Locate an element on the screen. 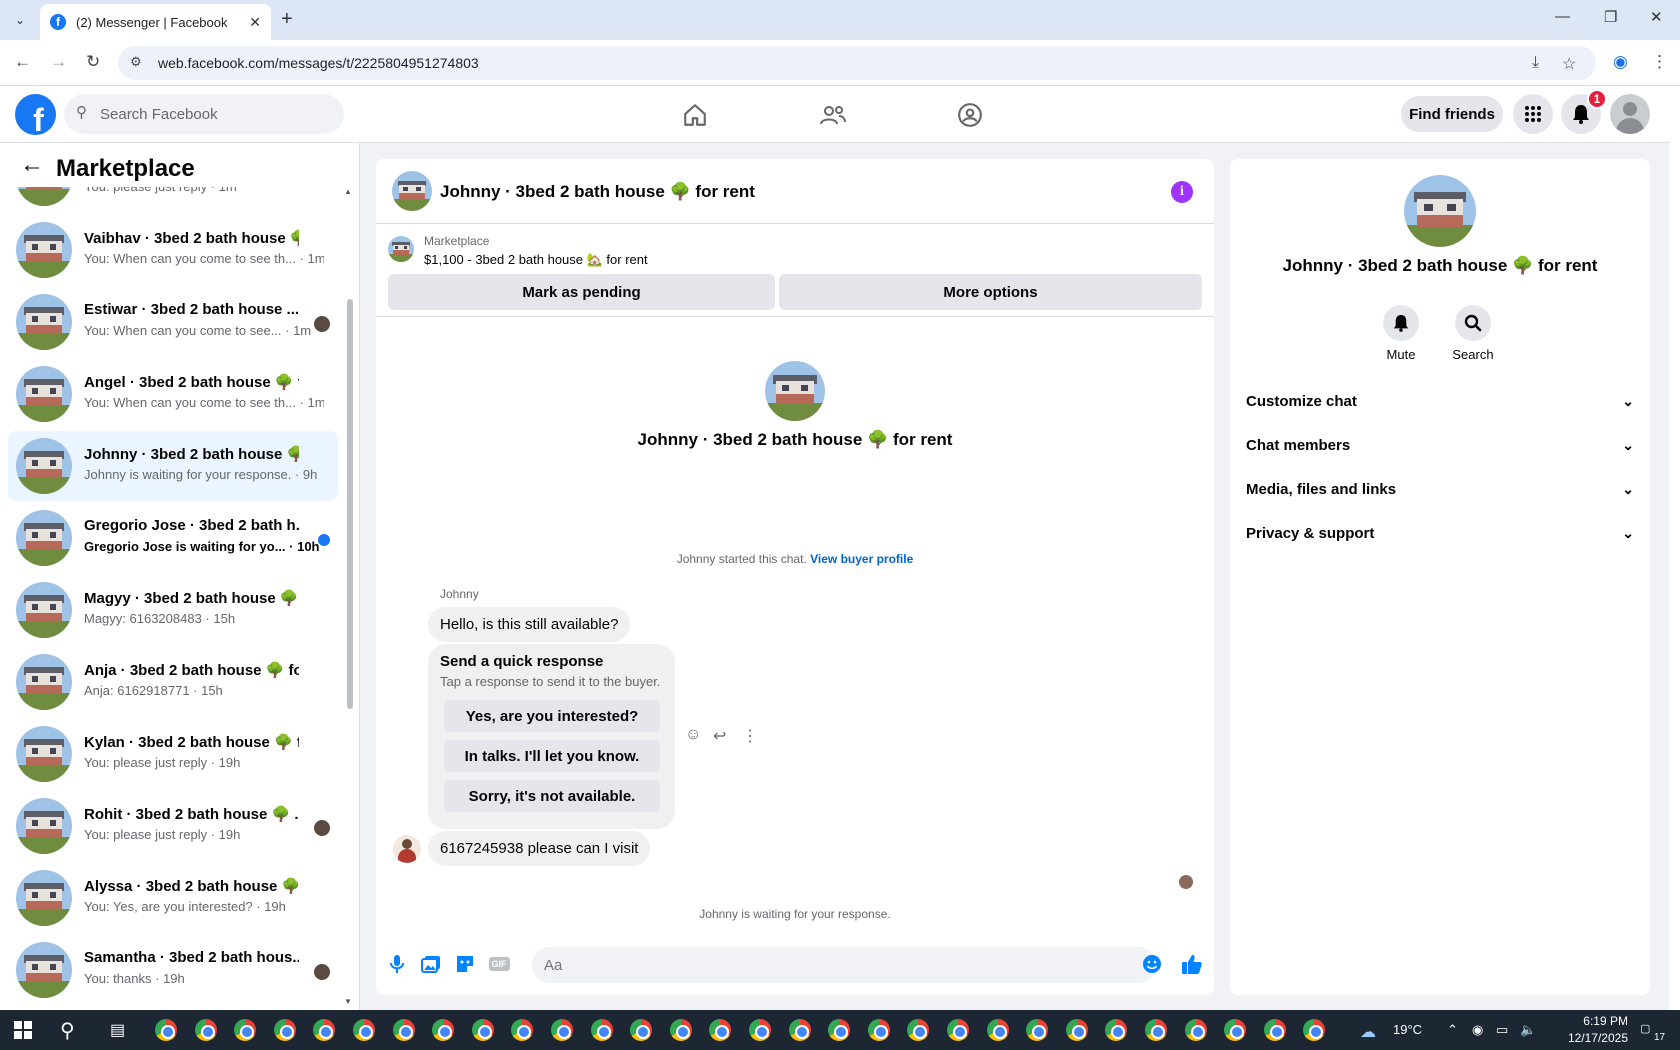 The image size is (1680, 1050). view-buyer-profile-link: View buyer profile is located at coordinates (861, 559).